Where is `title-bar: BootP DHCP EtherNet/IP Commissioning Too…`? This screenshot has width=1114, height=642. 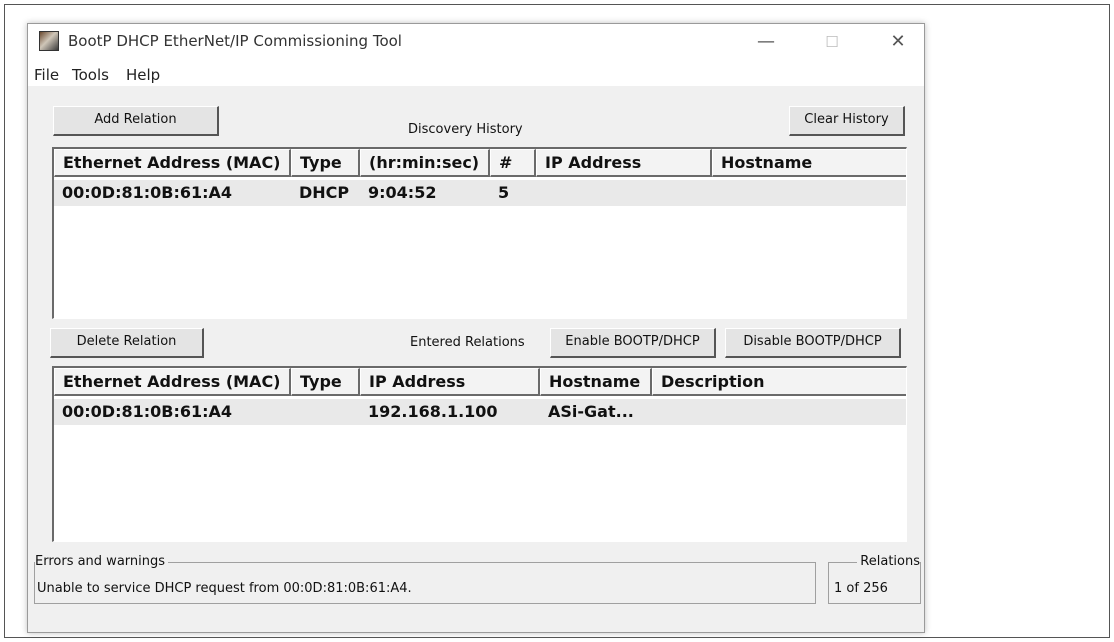 title-bar: BootP DHCP EtherNet/IP Commissioning Too… is located at coordinates (476, 43).